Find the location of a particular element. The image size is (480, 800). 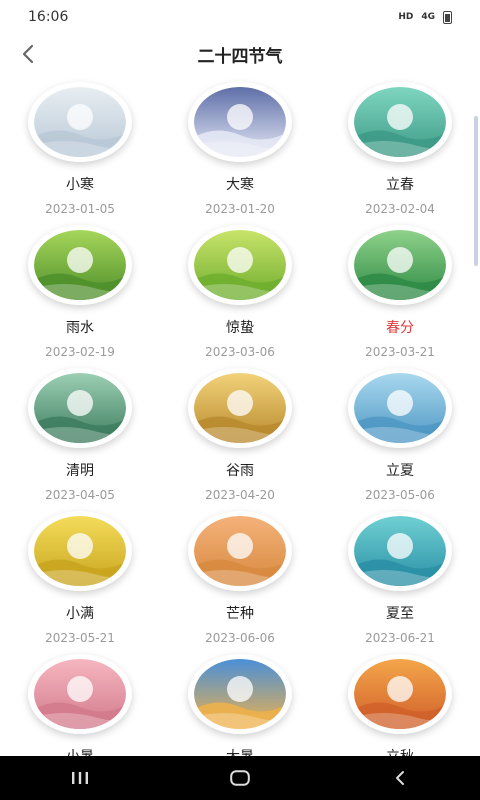

recent-apps-icon is located at coordinates (80, 778).